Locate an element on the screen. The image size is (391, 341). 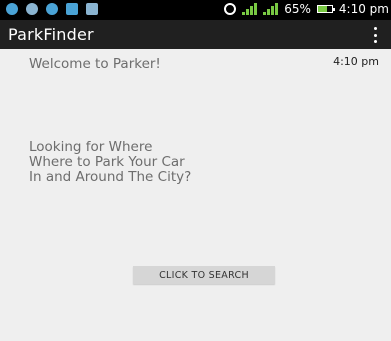
battery-icon is located at coordinates (325, 9).